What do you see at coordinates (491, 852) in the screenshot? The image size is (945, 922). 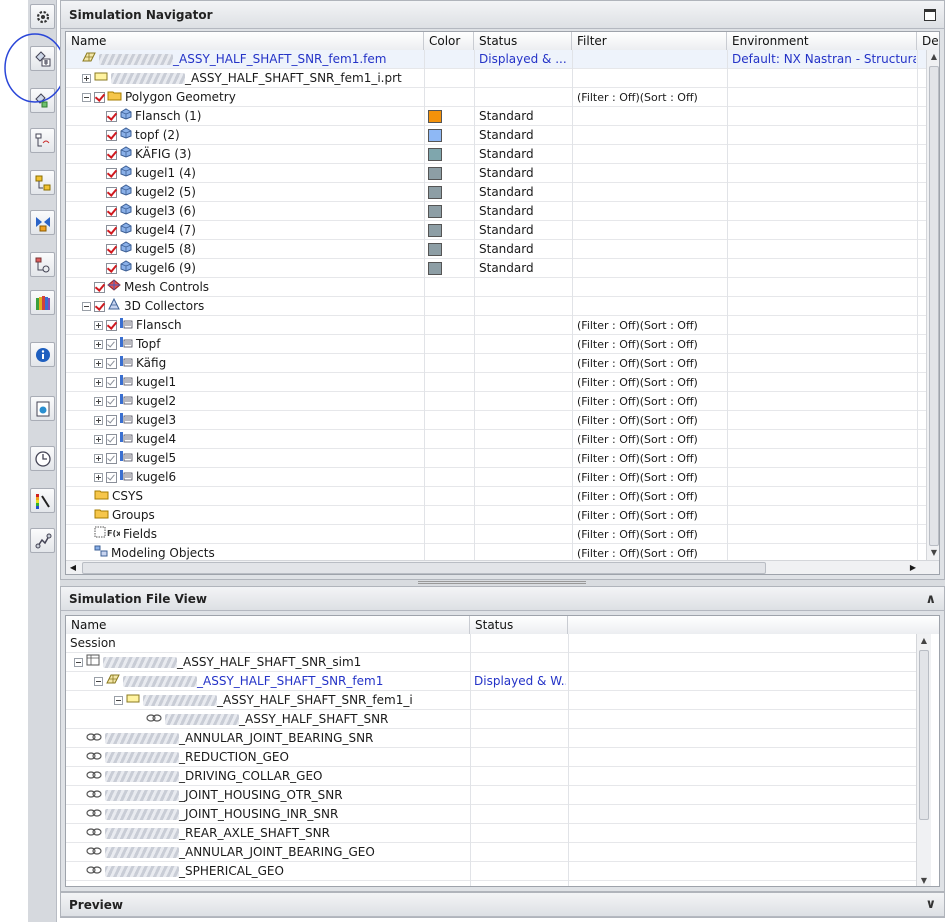 I see `file-row: _ANNULAR_JOINT_BEARING_GEO` at bounding box center [491, 852].